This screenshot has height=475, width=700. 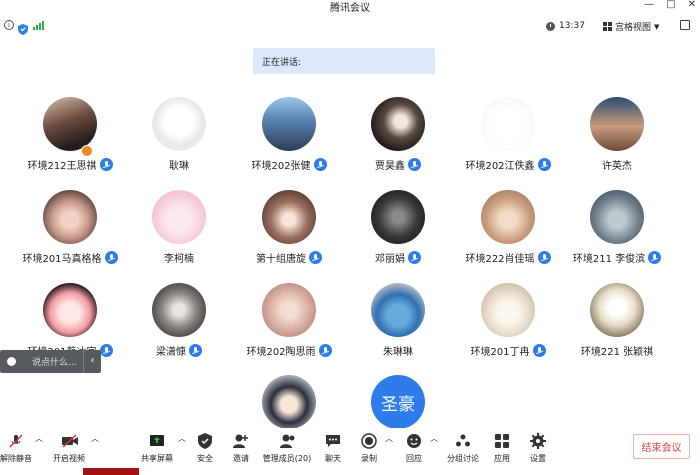 What do you see at coordinates (434, 452) in the screenshot?
I see `reaction-options-chevron-icon: ︿` at bounding box center [434, 452].